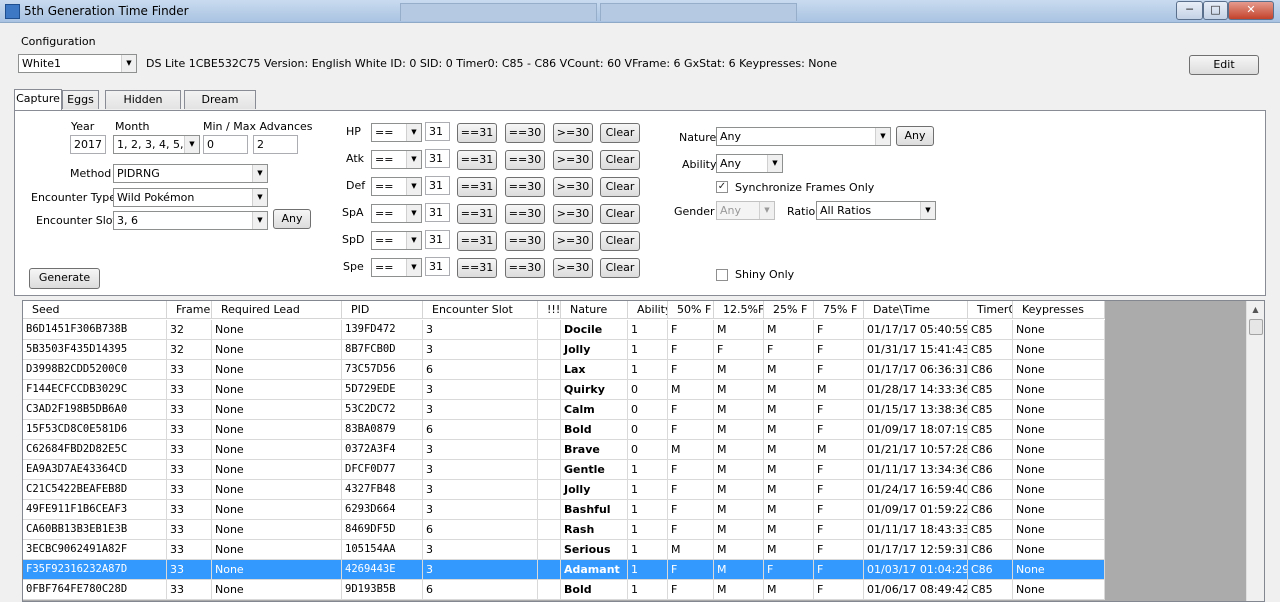 This screenshot has height=602, width=1280. Describe the element at coordinates (477, 214) in the screenshot. I see `iv-spa-eq31-button: ==31` at that location.